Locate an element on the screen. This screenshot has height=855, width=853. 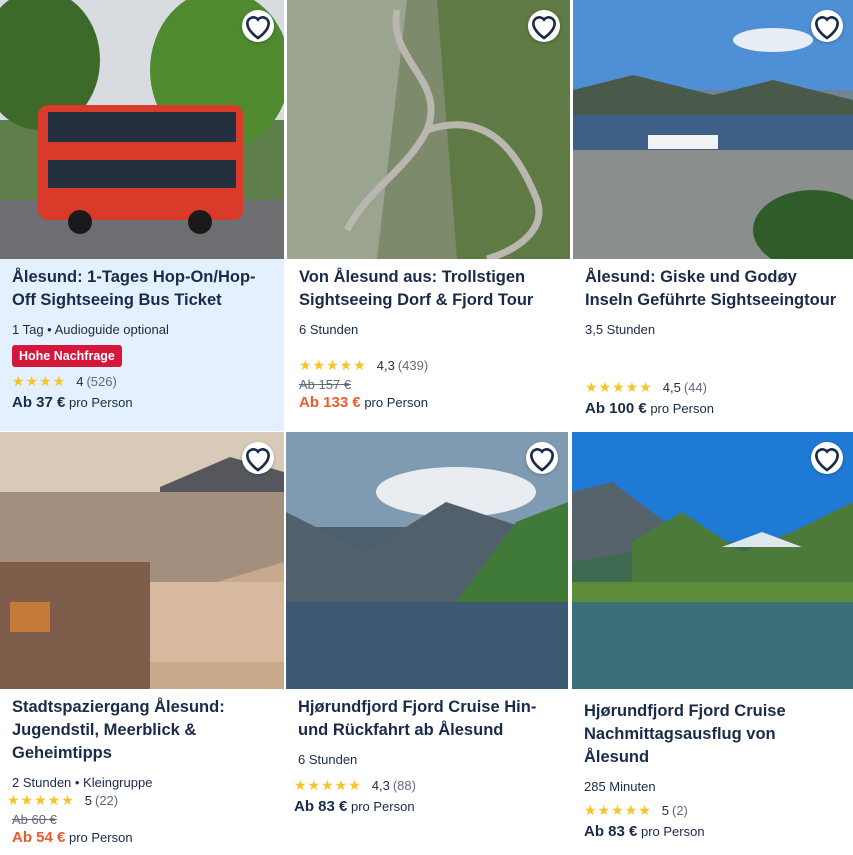
price: Ab 54 € pro Person is located at coordinates (143, 837).